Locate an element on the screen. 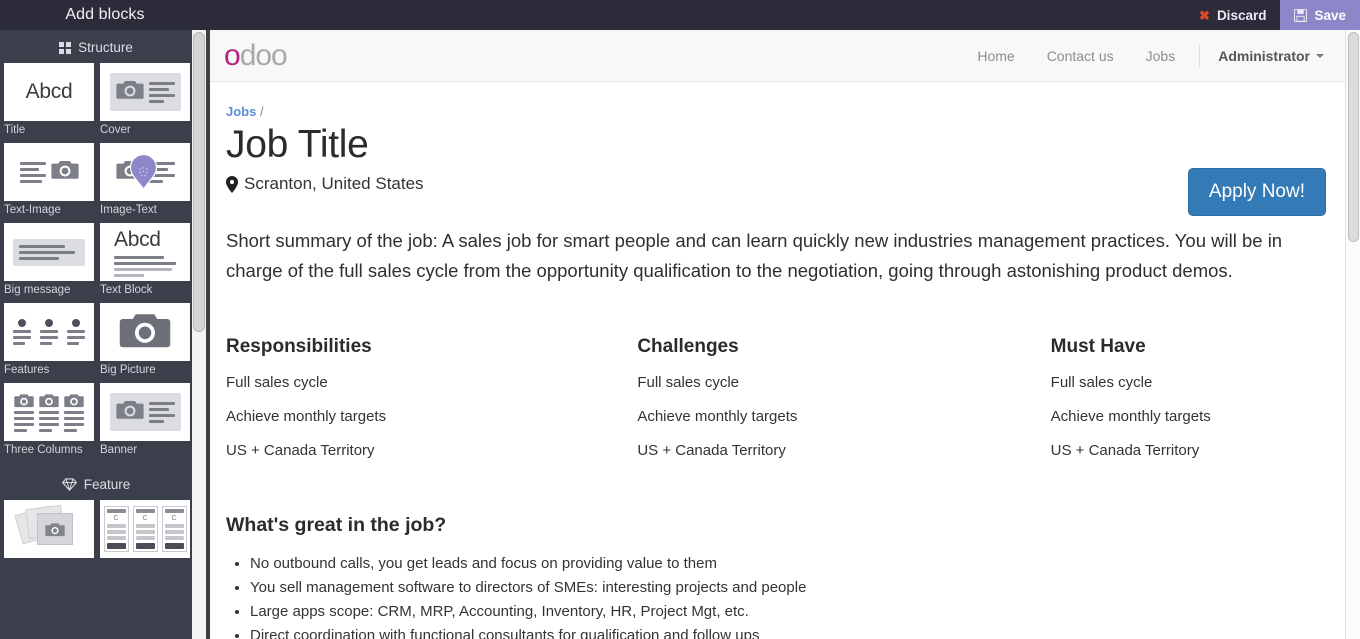 The image size is (1360, 639). block-label: Big message is located at coordinates (37, 290).